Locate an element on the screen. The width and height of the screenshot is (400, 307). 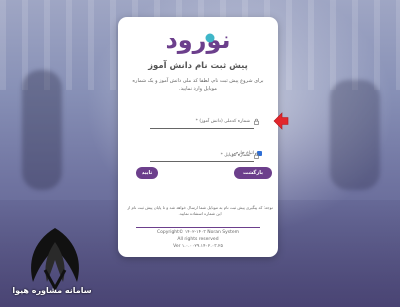
copyright-text: Copyright© ۱۴۰۲-۱۴۰۳ Noran System is located at coordinates (198, 232).